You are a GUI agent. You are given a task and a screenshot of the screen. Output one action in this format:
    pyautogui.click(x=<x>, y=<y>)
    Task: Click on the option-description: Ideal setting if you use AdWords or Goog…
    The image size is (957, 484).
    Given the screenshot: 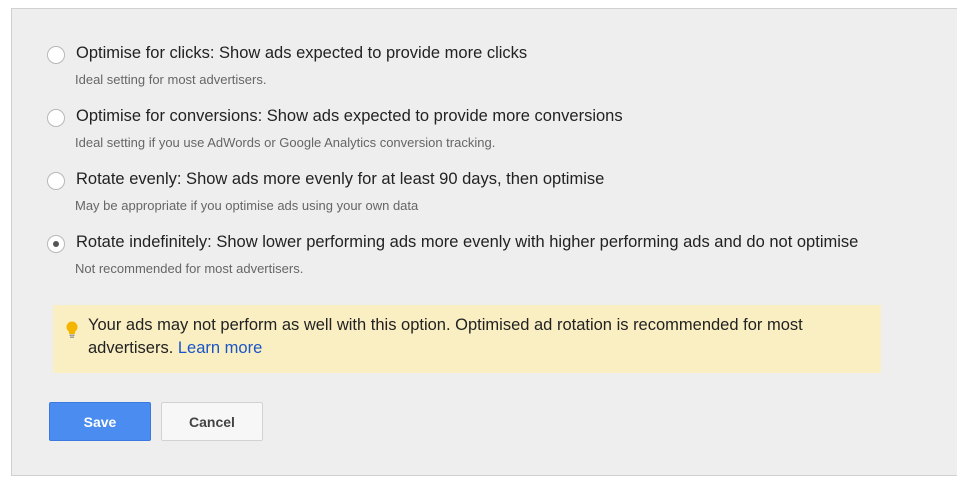 What is the action you would take?
    pyautogui.click(x=285, y=142)
    